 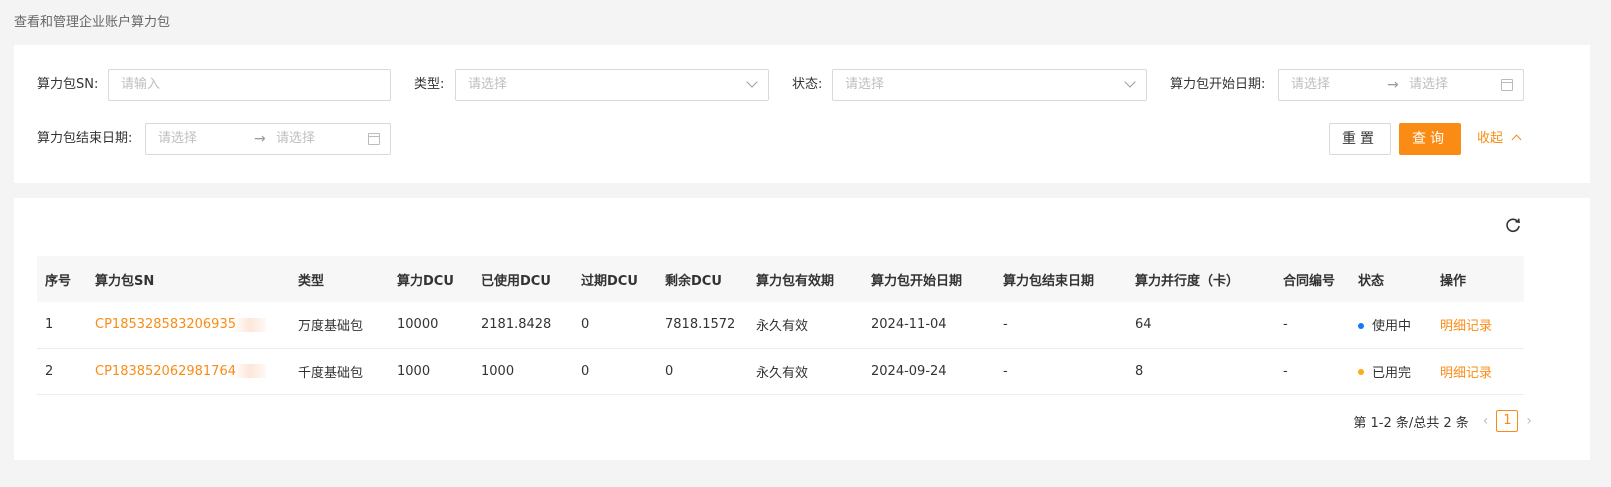 I want to click on col-header-sn: 算力包SN, so click(x=188, y=279).